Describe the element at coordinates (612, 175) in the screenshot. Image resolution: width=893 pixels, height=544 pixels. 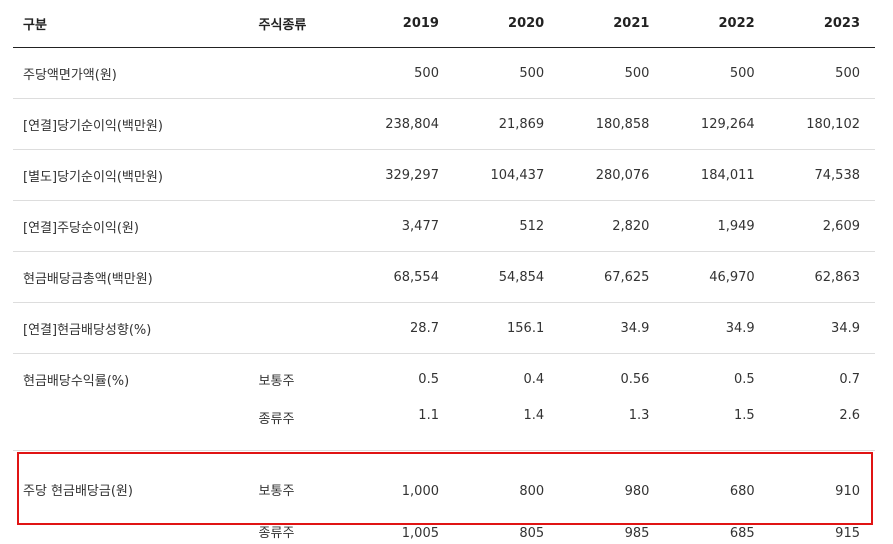
I see `cell-value: 280,076` at that location.